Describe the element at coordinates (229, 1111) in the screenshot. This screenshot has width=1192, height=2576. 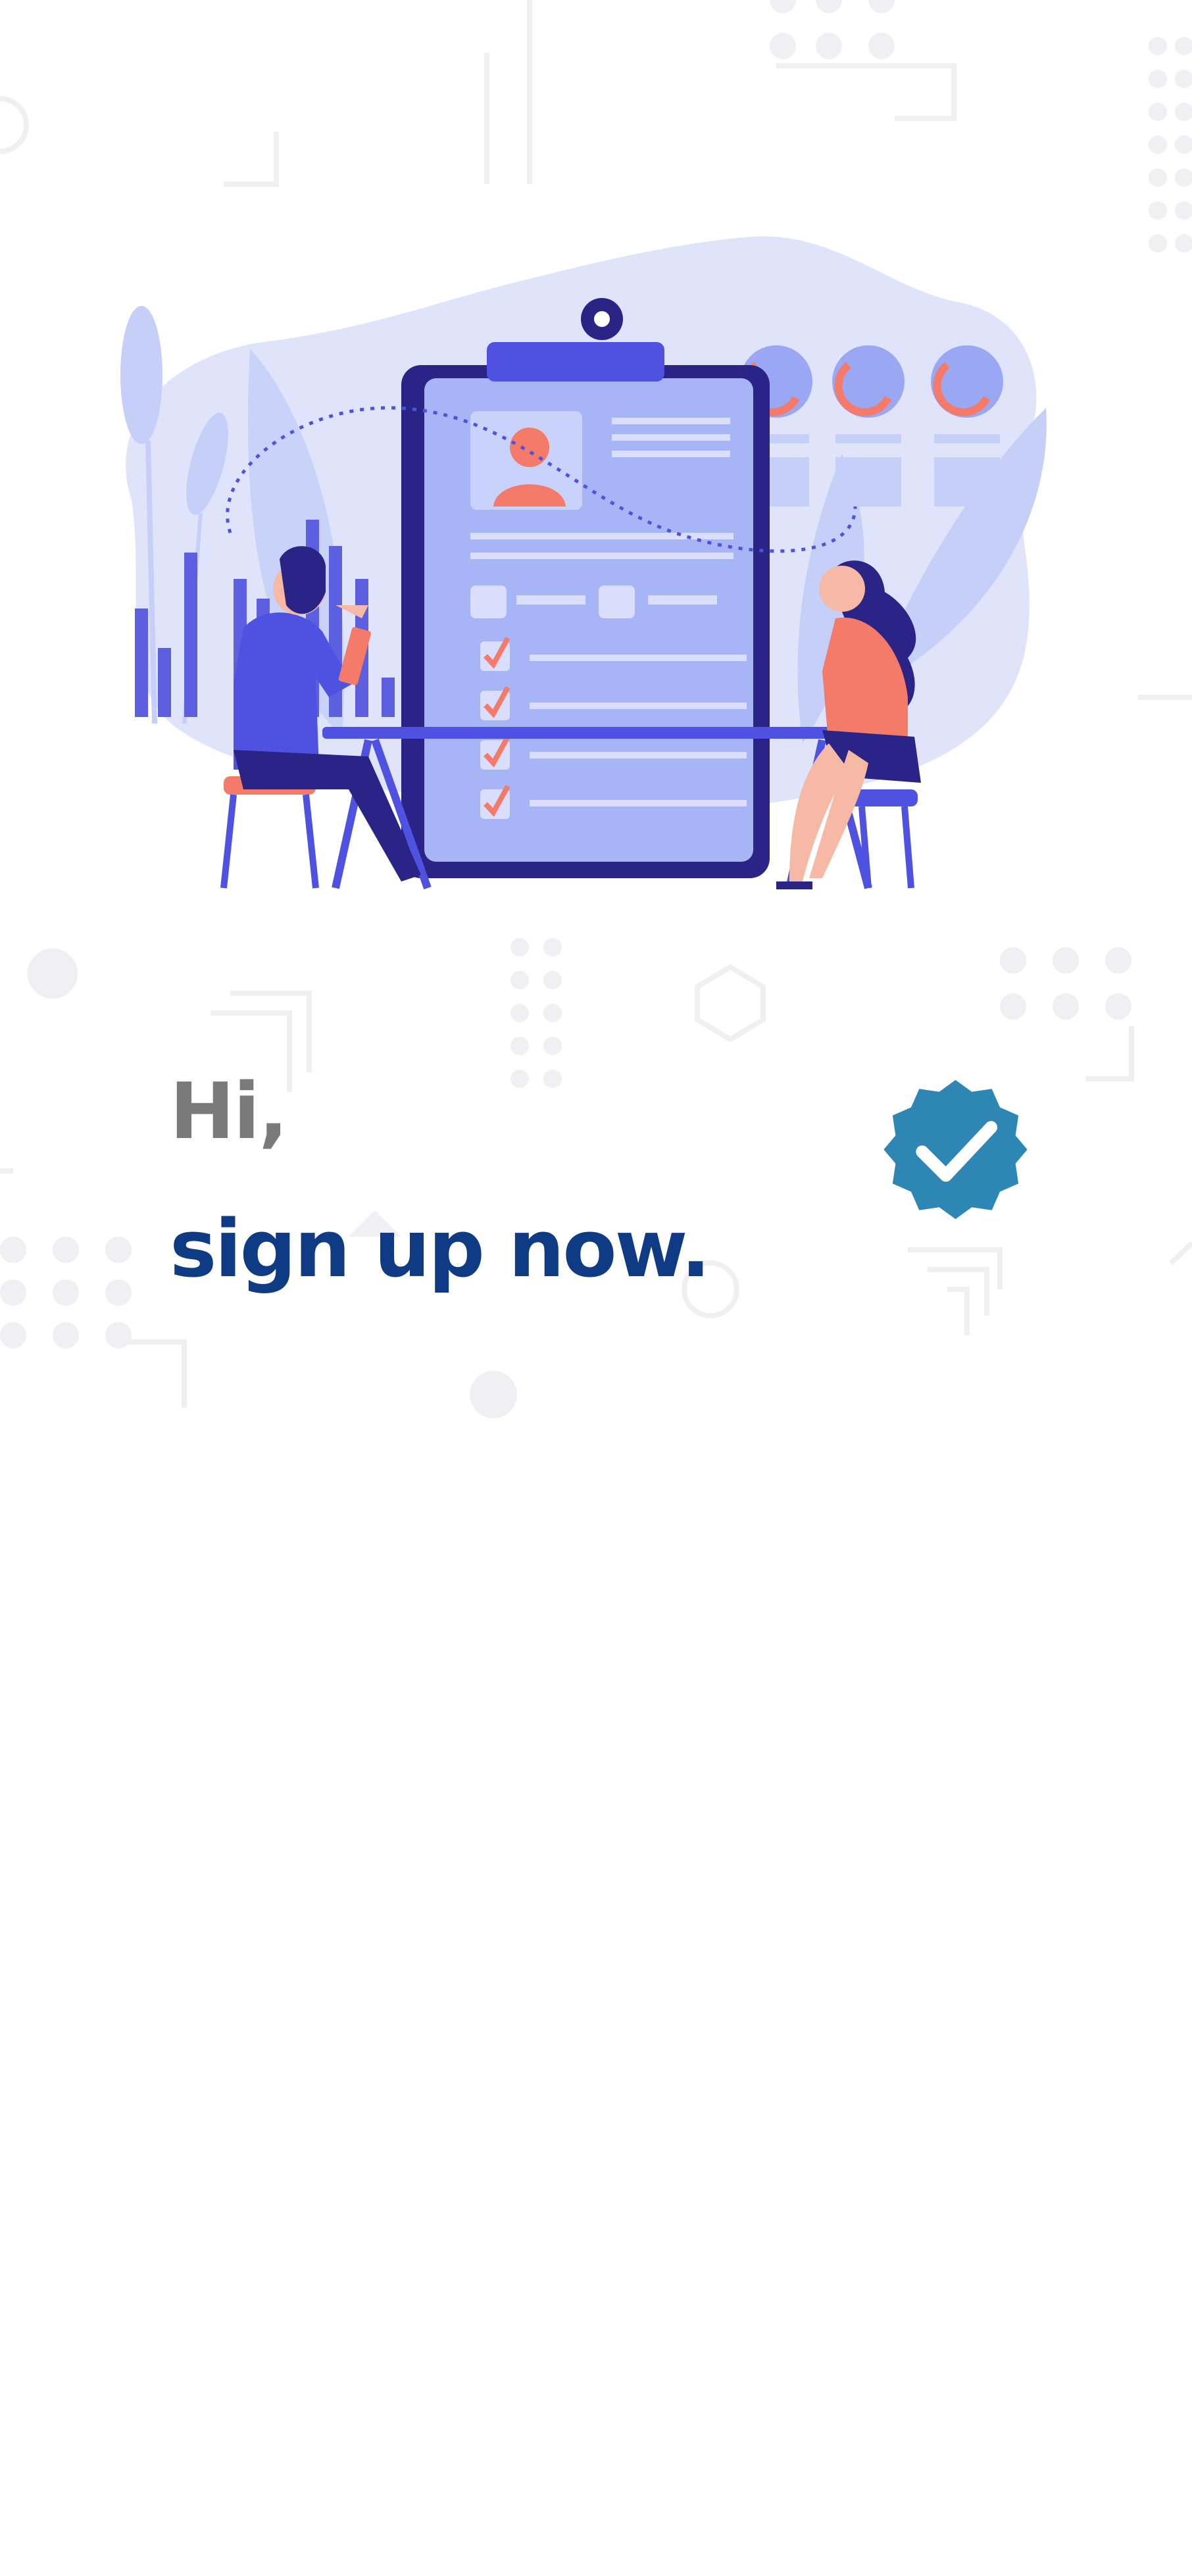
I see `greeting-text: Hi,` at that location.